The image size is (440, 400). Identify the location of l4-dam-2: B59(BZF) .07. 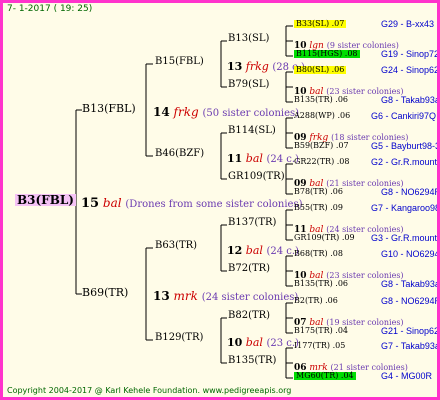
(321, 145).